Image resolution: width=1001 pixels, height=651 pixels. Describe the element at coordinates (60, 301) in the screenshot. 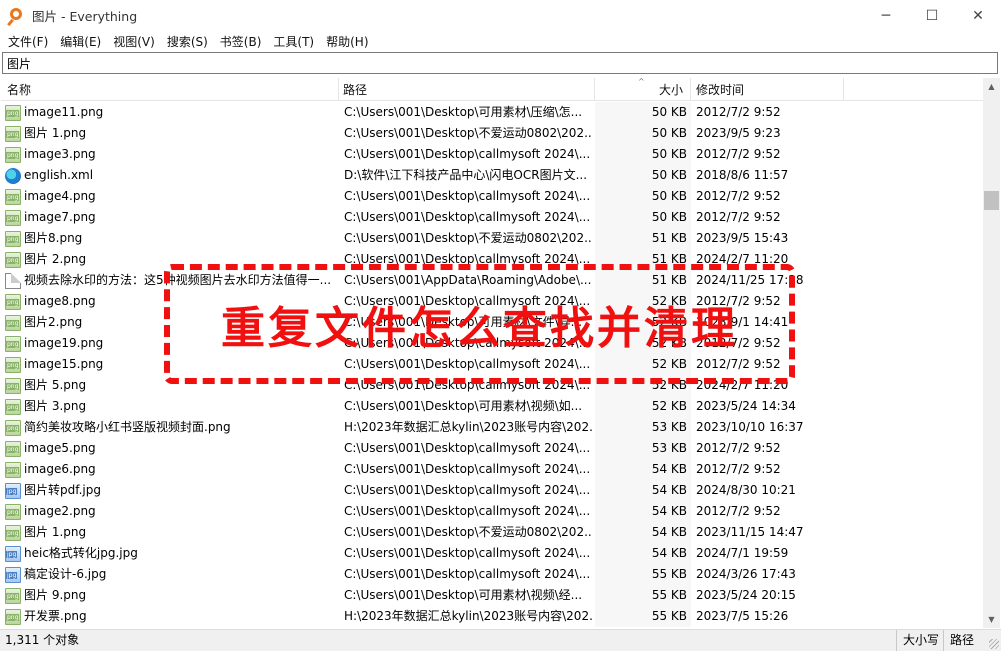

I see `file-name: image8.png` at that location.